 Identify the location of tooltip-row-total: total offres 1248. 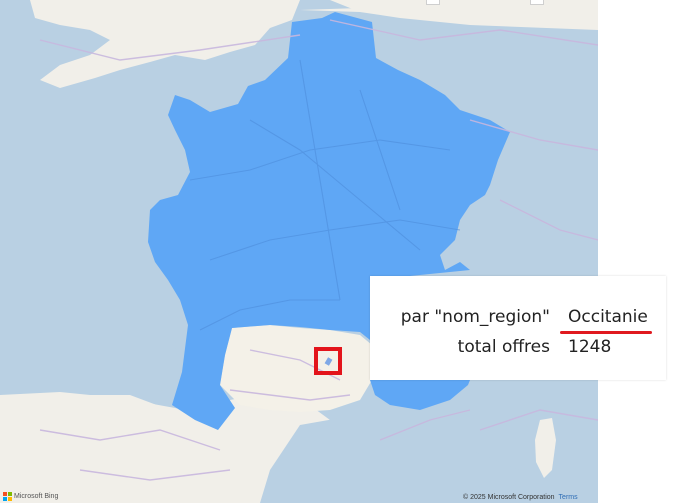
(518, 349).